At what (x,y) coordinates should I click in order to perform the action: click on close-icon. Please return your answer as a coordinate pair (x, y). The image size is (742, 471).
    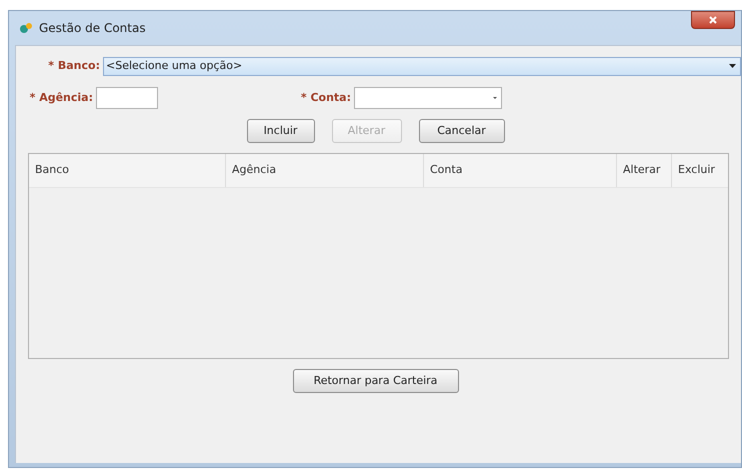
    Looking at the image, I should click on (713, 20).